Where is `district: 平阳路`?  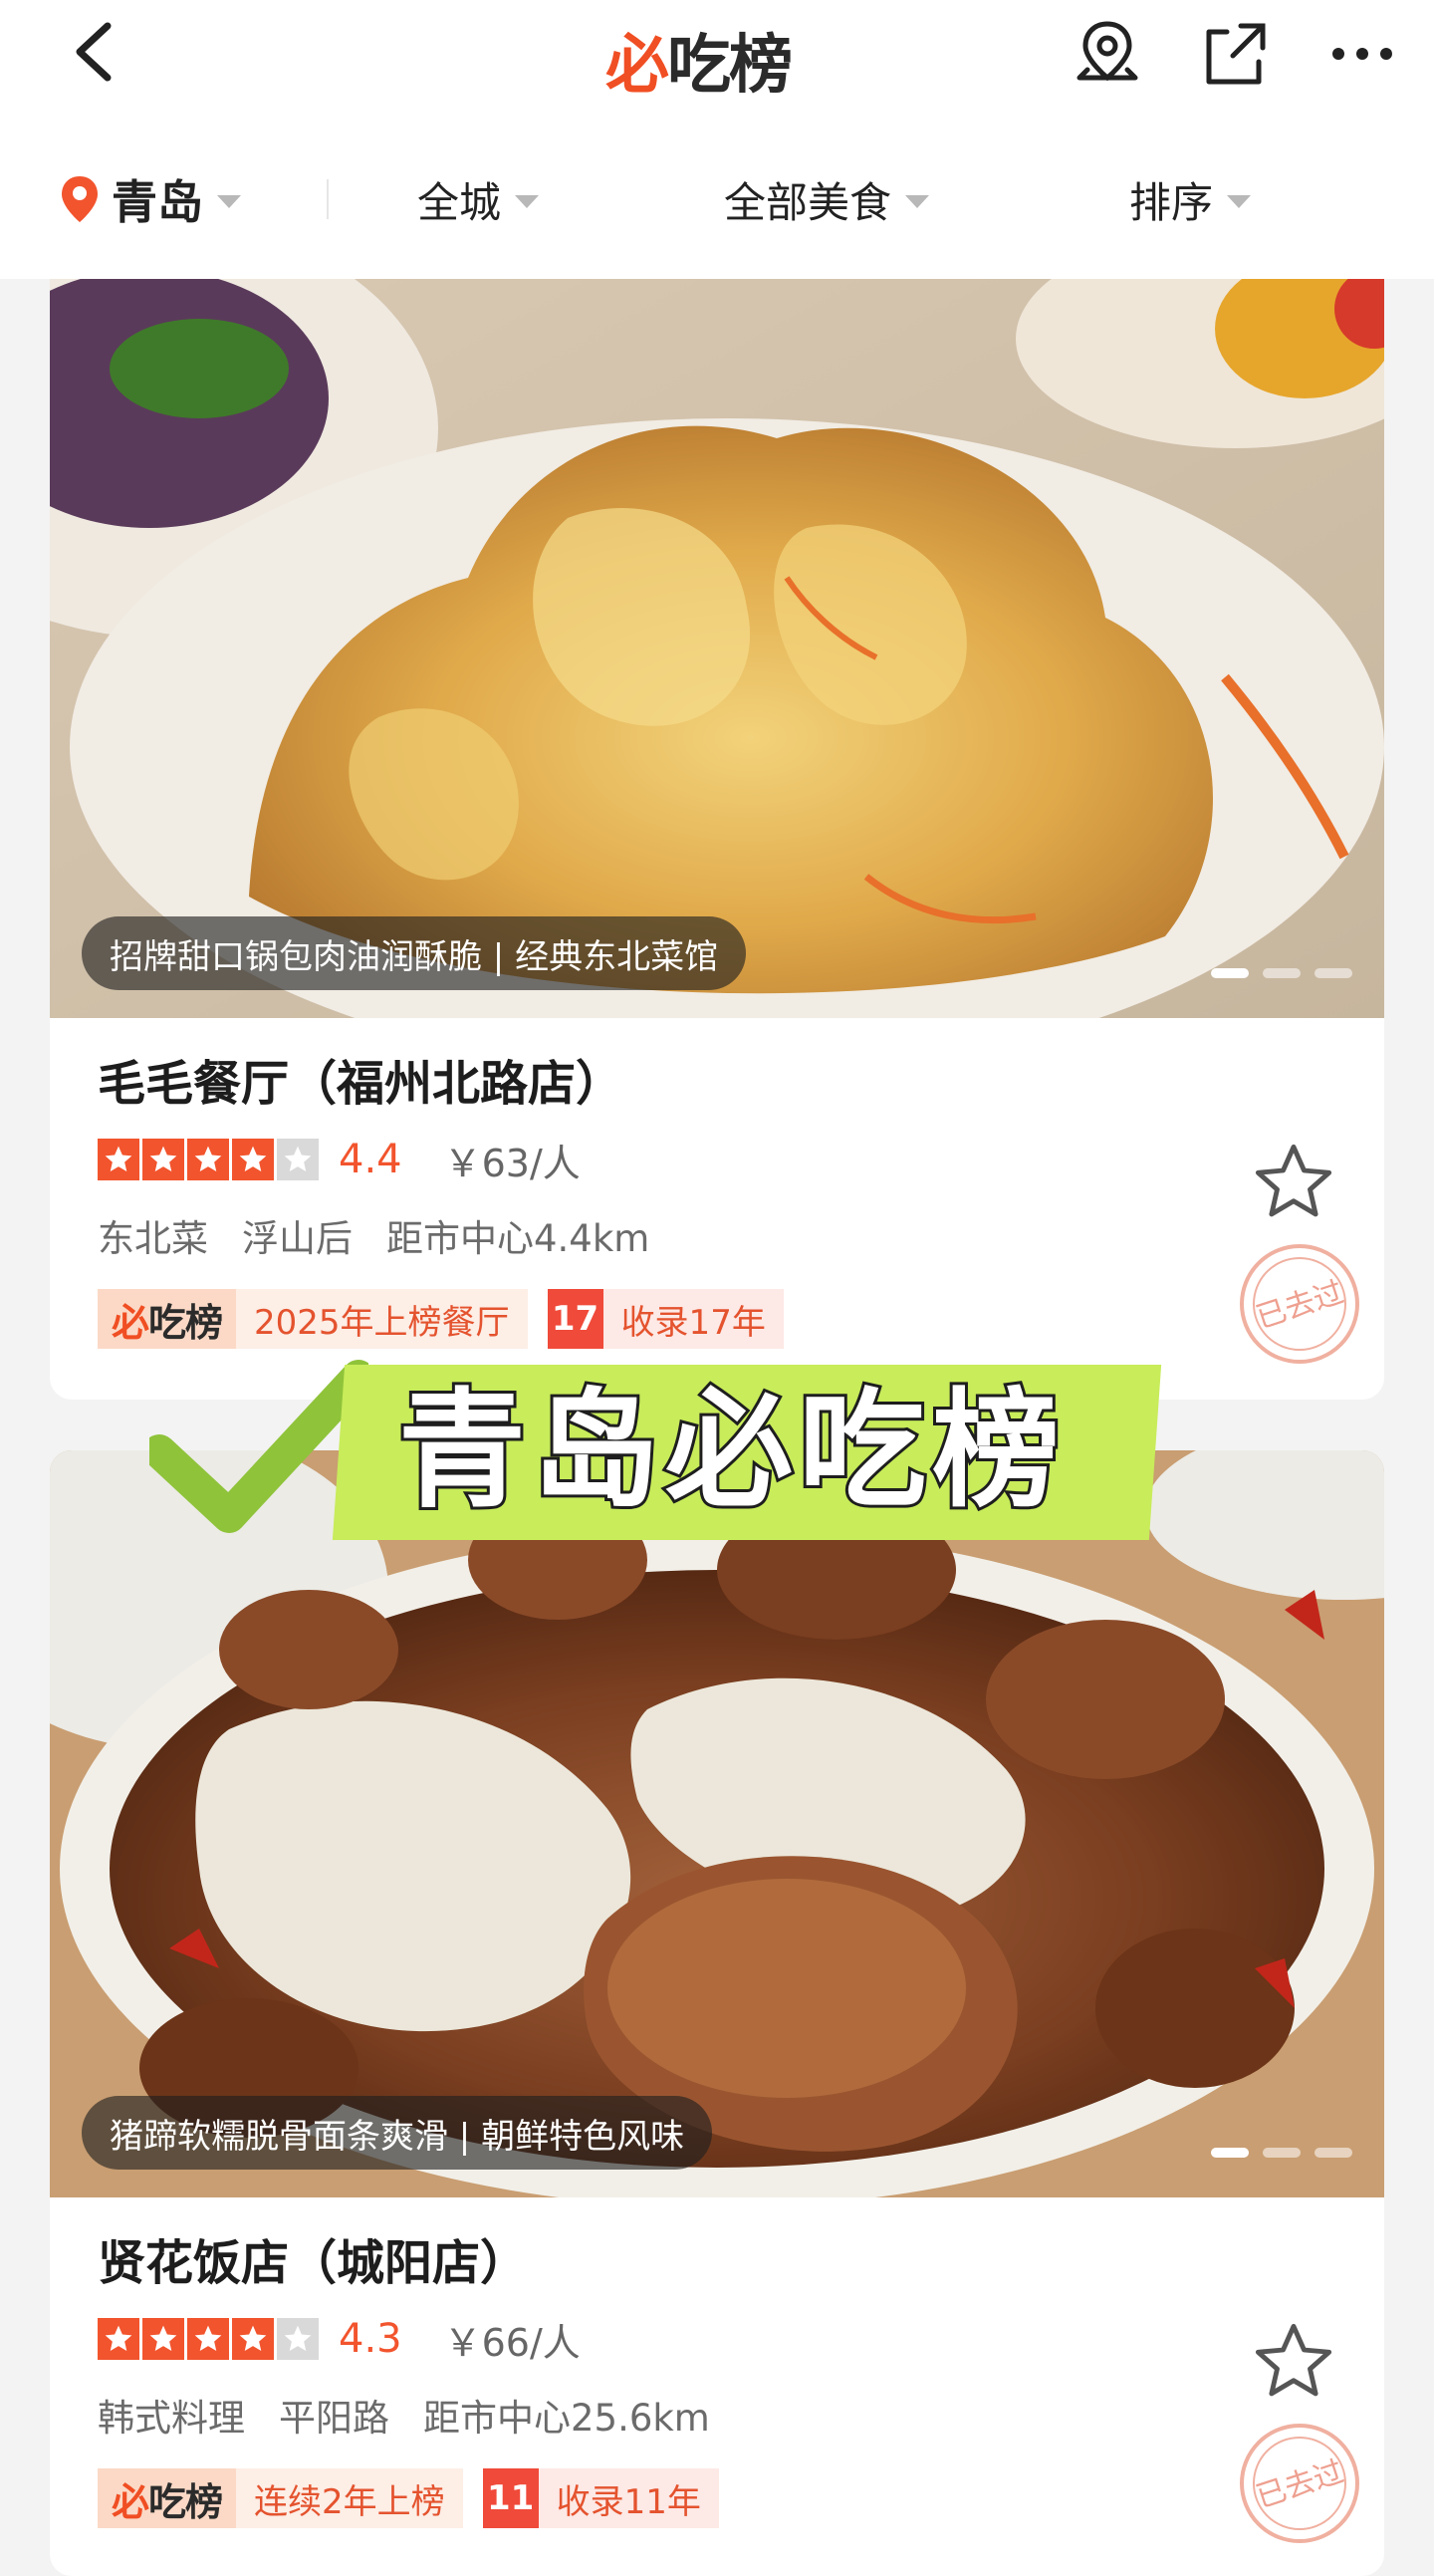
district: 平阳路 is located at coordinates (334, 2418).